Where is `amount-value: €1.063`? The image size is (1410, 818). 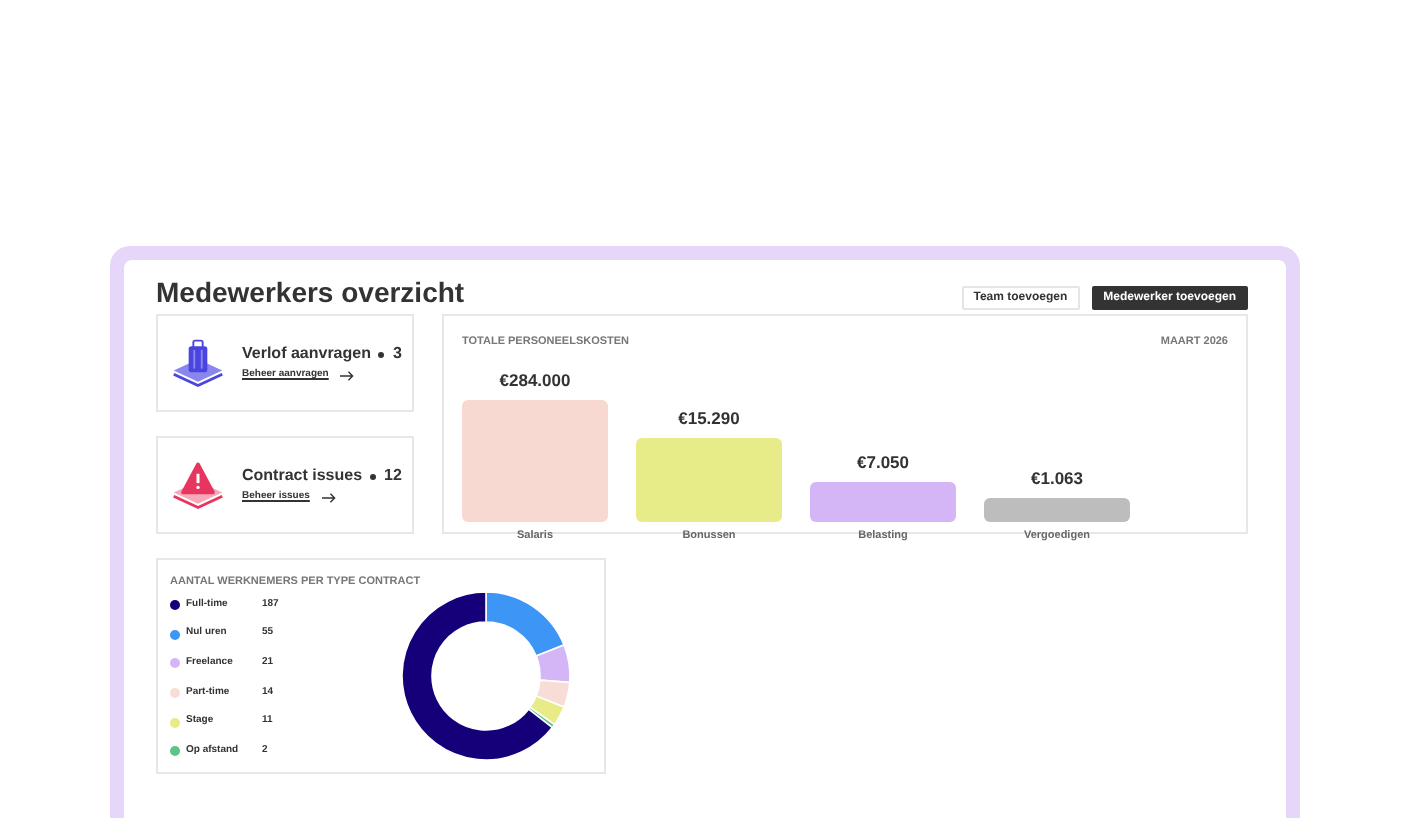
amount-value: €1.063 is located at coordinates (1057, 479).